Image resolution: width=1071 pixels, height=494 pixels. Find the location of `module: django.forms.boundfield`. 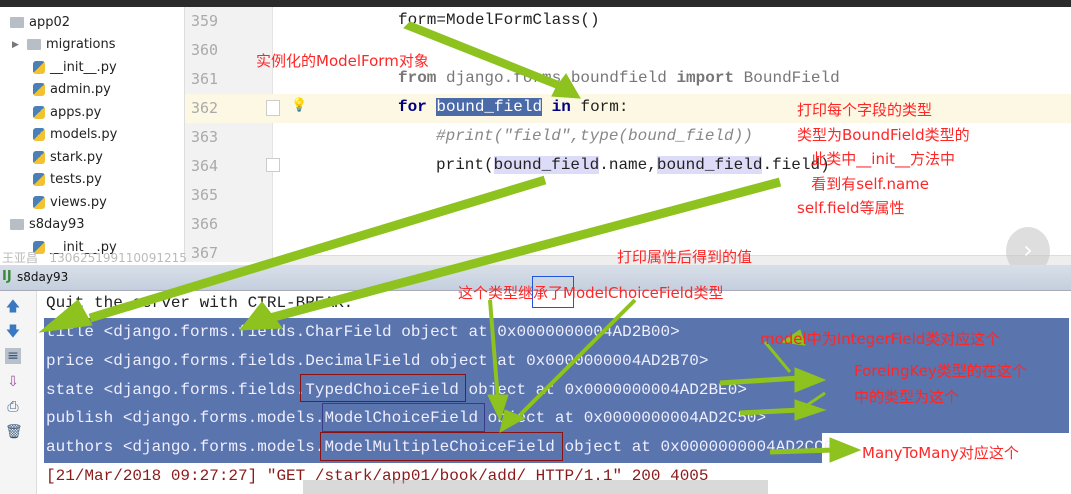

module: django.forms.boundfield is located at coordinates (556, 78).